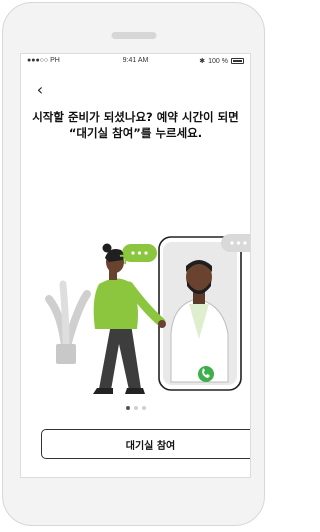 The width and height of the screenshot is (320, 532). Describe the element at coordinates (133, 35) in the screenshot. I see `device-speaker` at that location.